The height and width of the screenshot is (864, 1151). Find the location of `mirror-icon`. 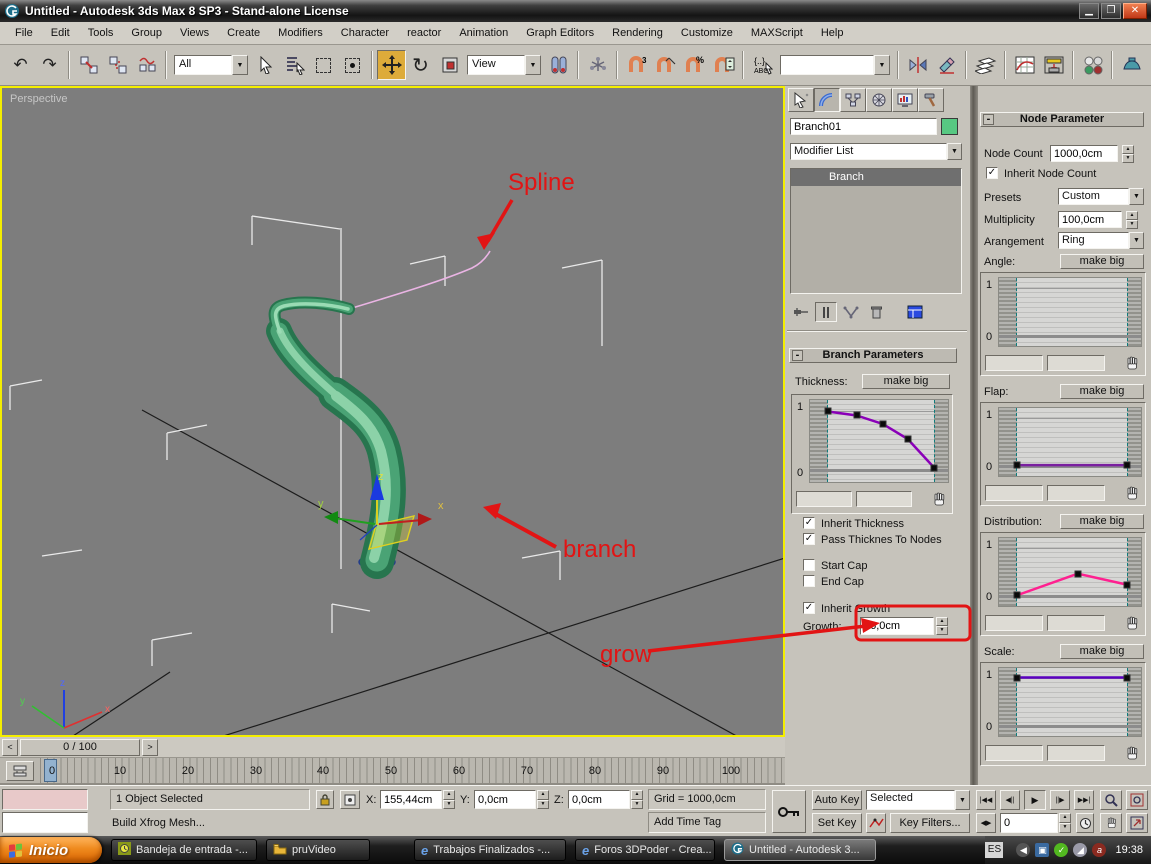

mirror-icon is located at coordinates (917, 65).